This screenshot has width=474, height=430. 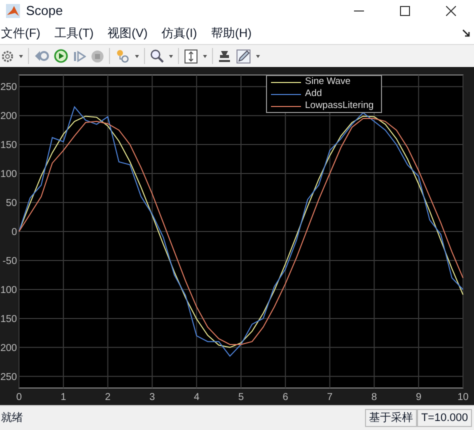 What do you see at coordinates (41, 56) in the screenshot?
I see `step-back-icon` at bounding box center [41, 56].